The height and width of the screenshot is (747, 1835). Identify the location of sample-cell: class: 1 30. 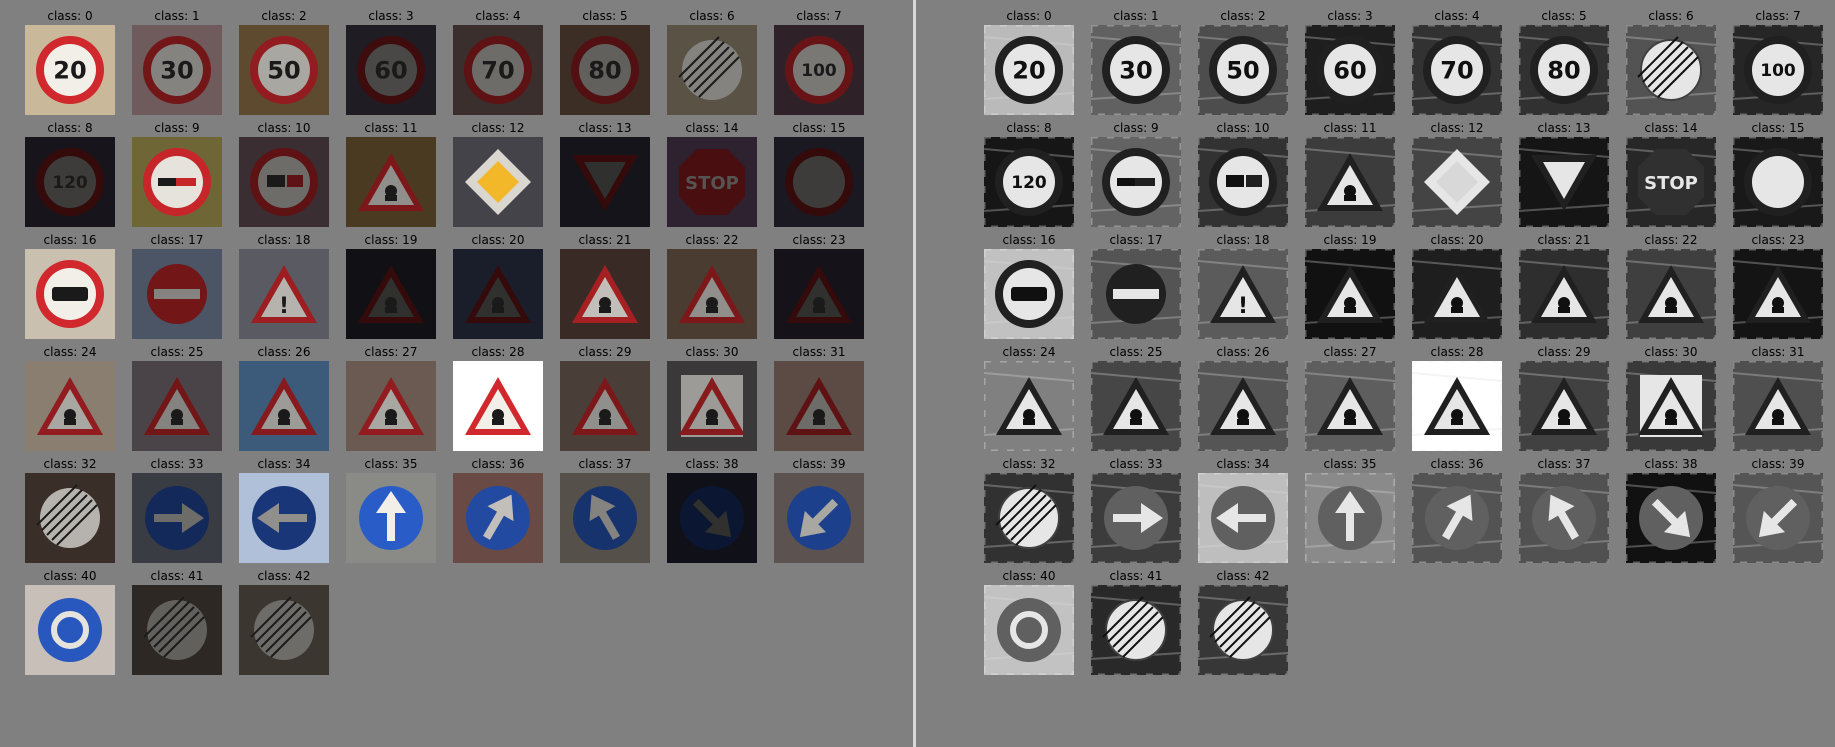
(177, 62).